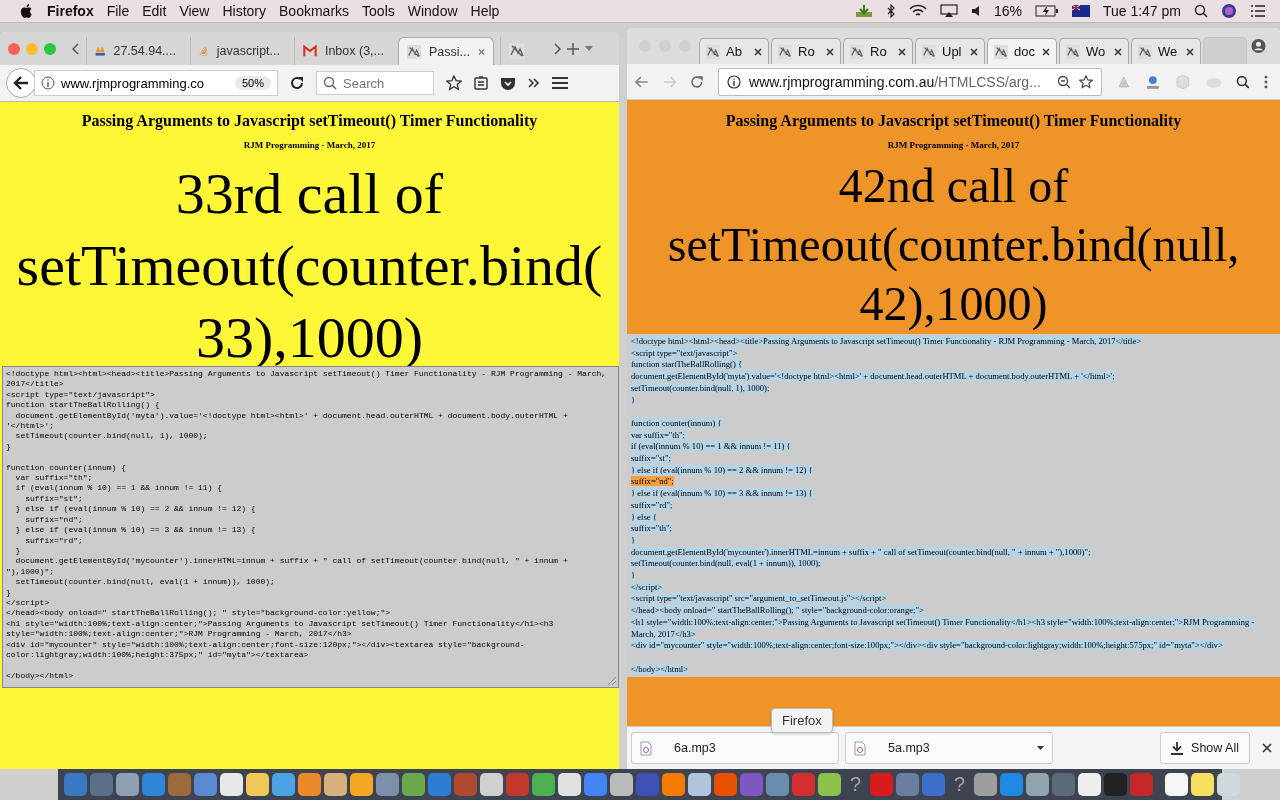  I want to click on menu-item: Help, so click(485, 11).